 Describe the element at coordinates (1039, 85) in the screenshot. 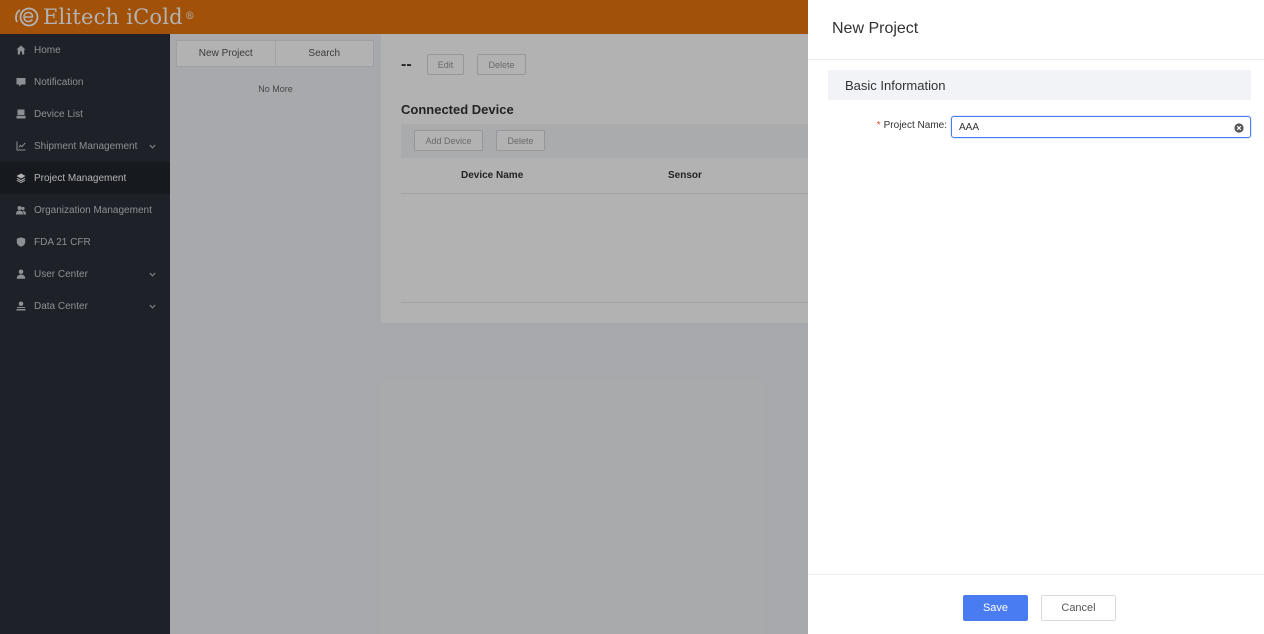

I see `basic-information-section: Basic Information` at that location.